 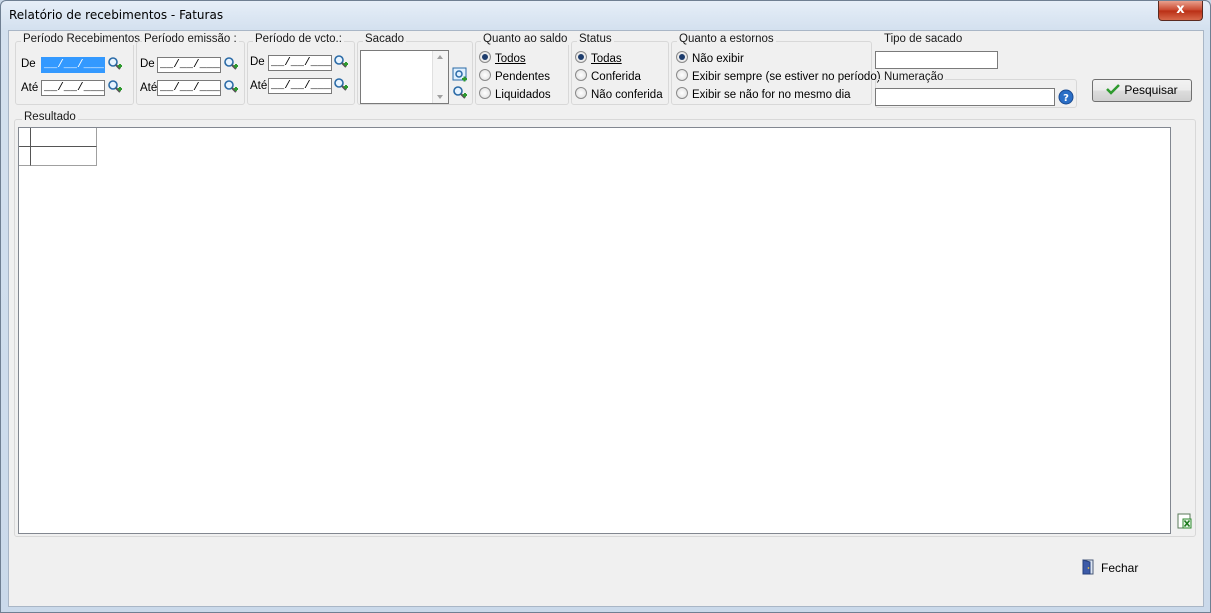 What do you see at coordinates (73, 65) in the screenshot?
I see `date-field-recebimentos-de: __/__/____` at bounding box center [73, 65].